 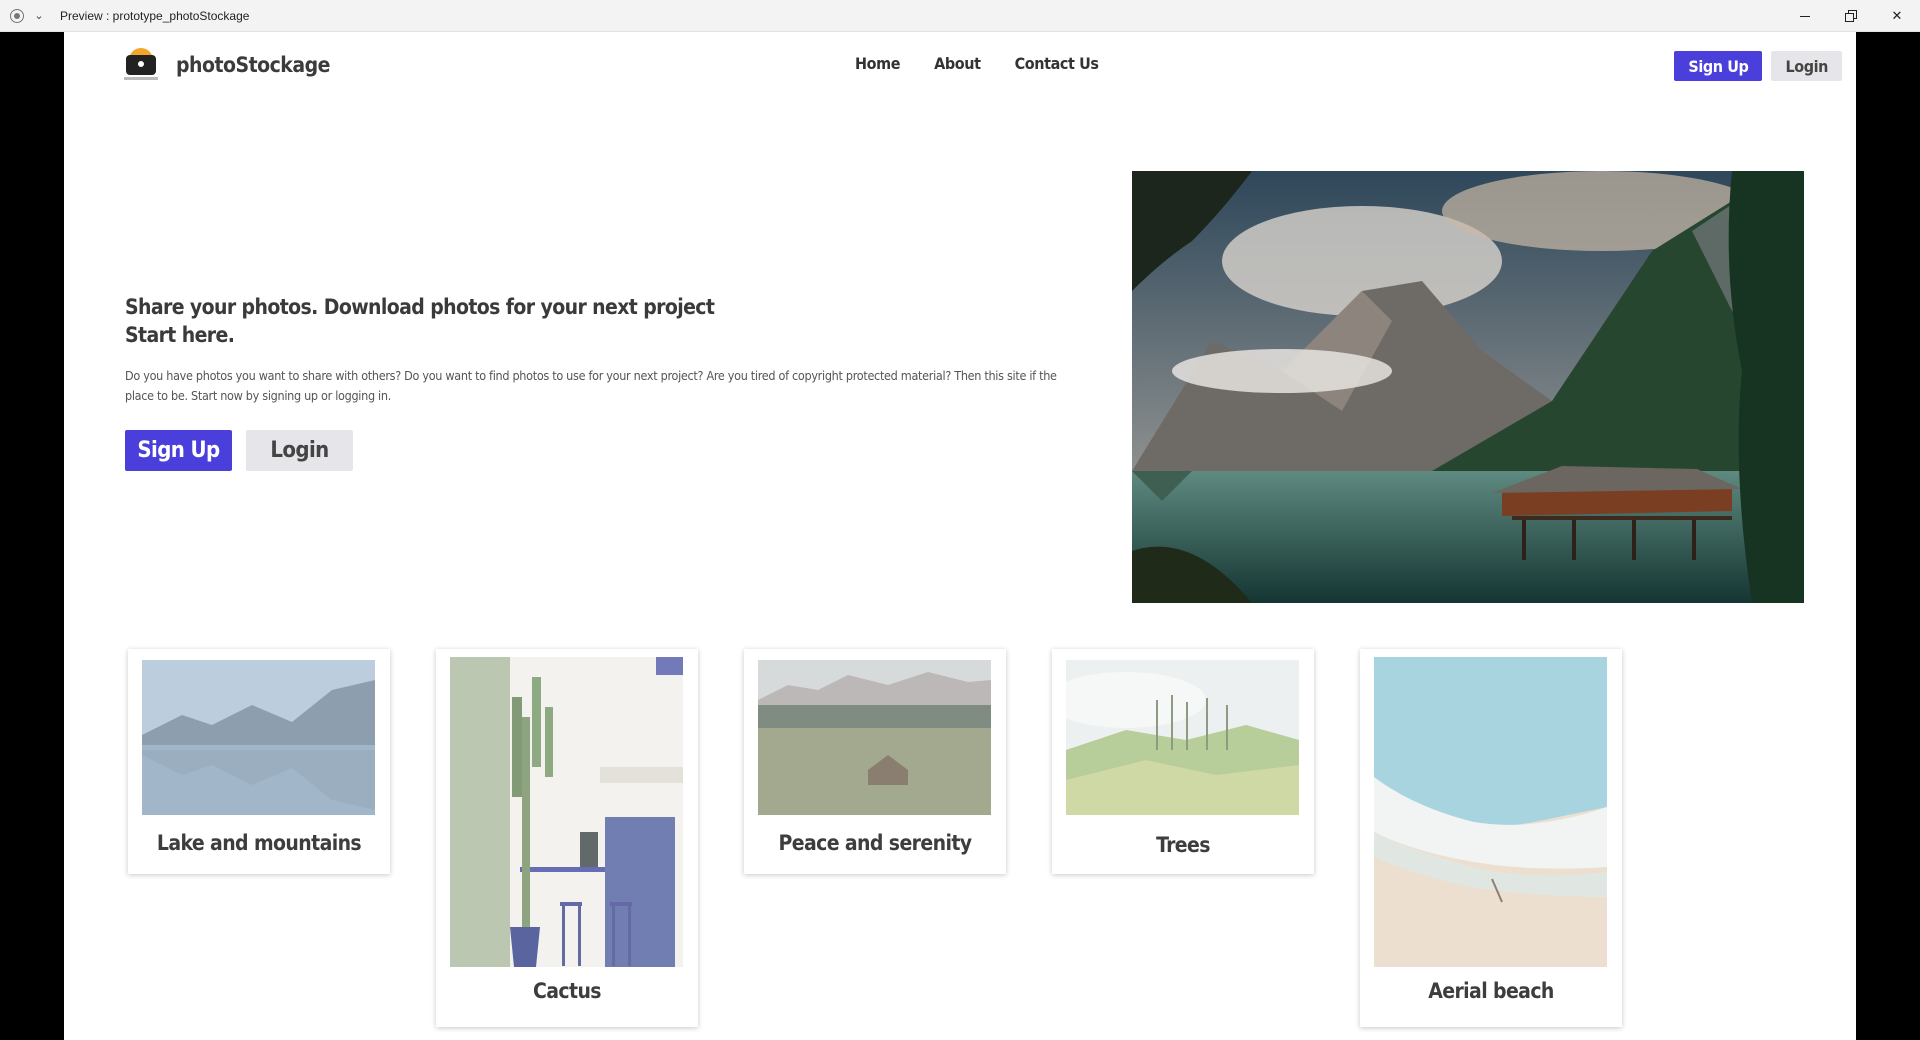 What do you see at coordinates (566, 812) in the screenshot?
I see `cactus-photo` at bounding box center [566, 812].